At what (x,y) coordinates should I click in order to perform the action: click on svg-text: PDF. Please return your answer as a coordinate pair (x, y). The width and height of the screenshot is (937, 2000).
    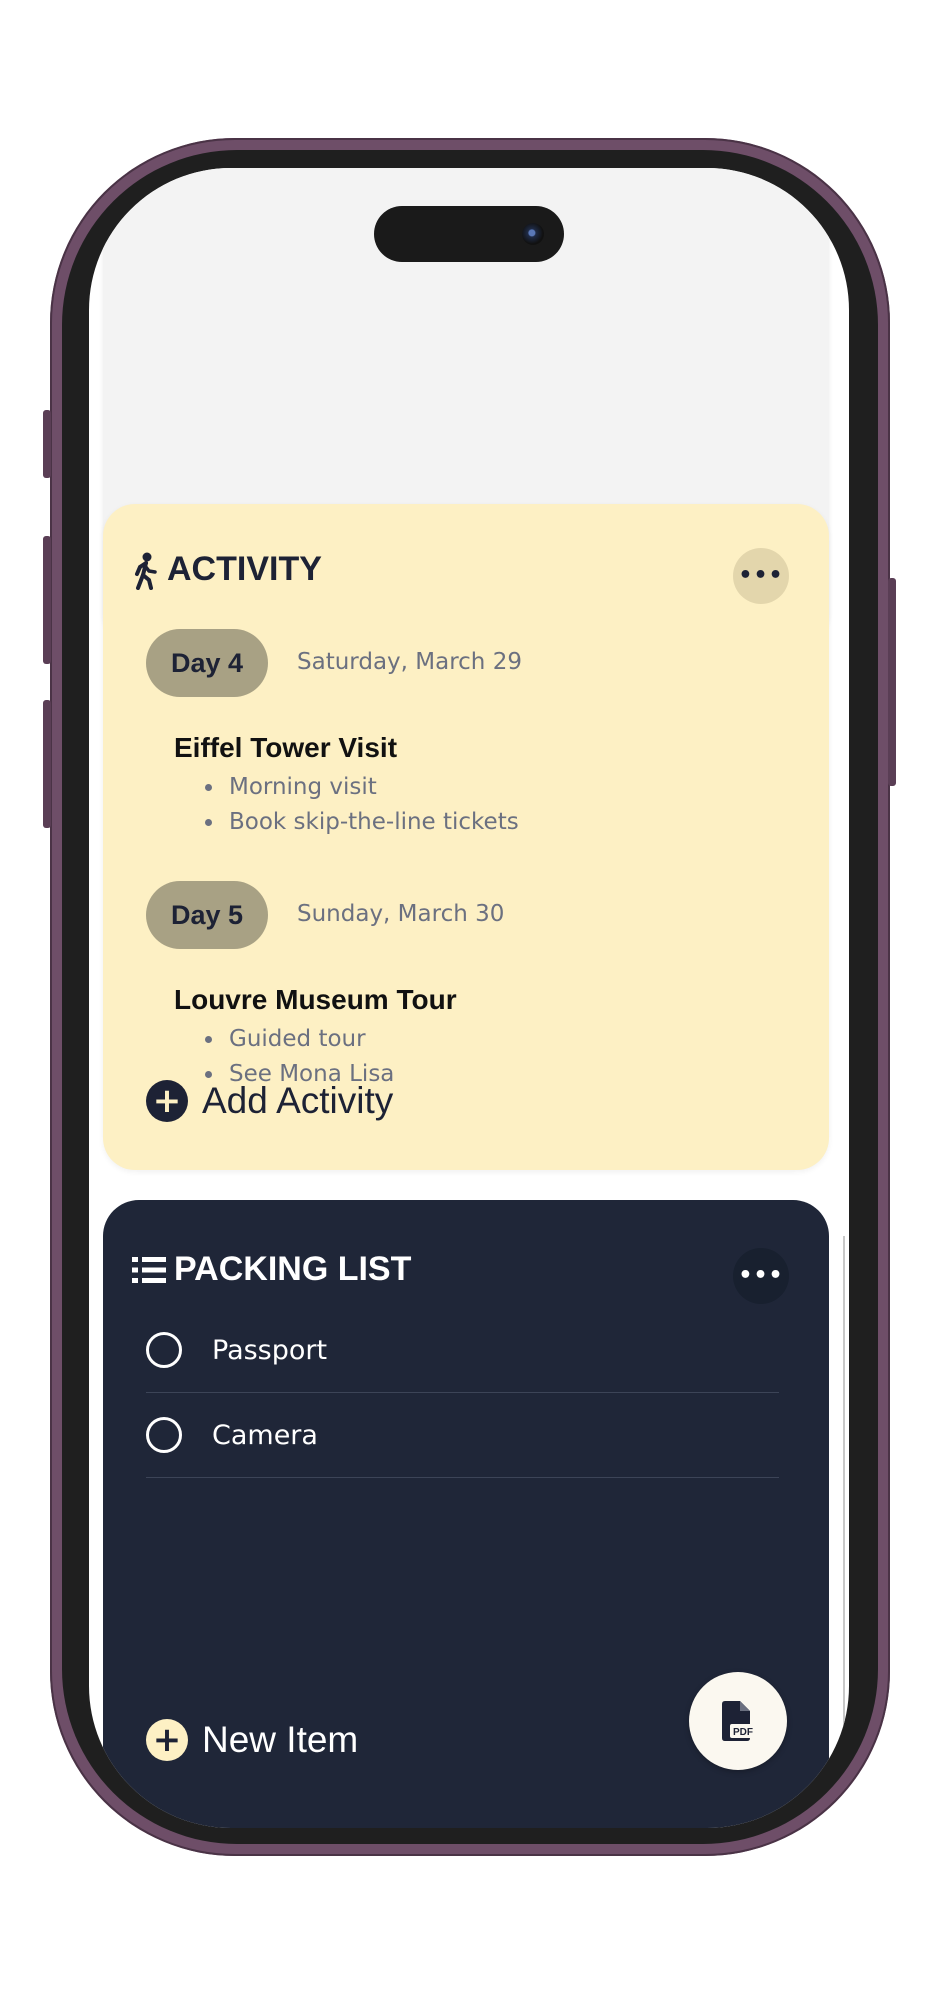
    Looking at the image, I should click on (743, 1732).